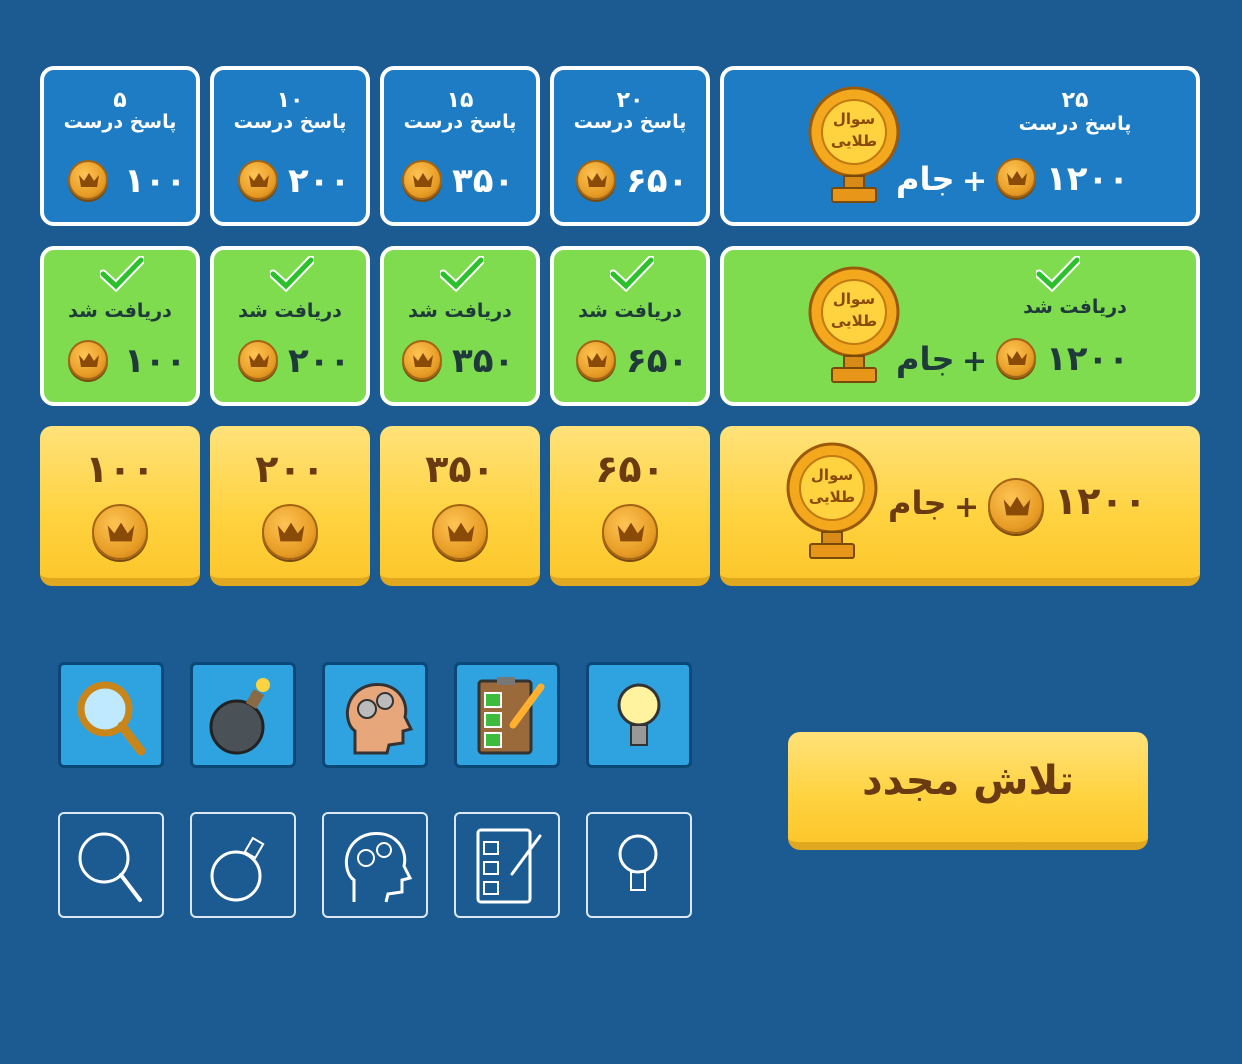 Image resolution: width=1242 pixels, height=1064 pixels. I want to click on reward-gold-card-350: ۳۵۰, so click(460, 506).